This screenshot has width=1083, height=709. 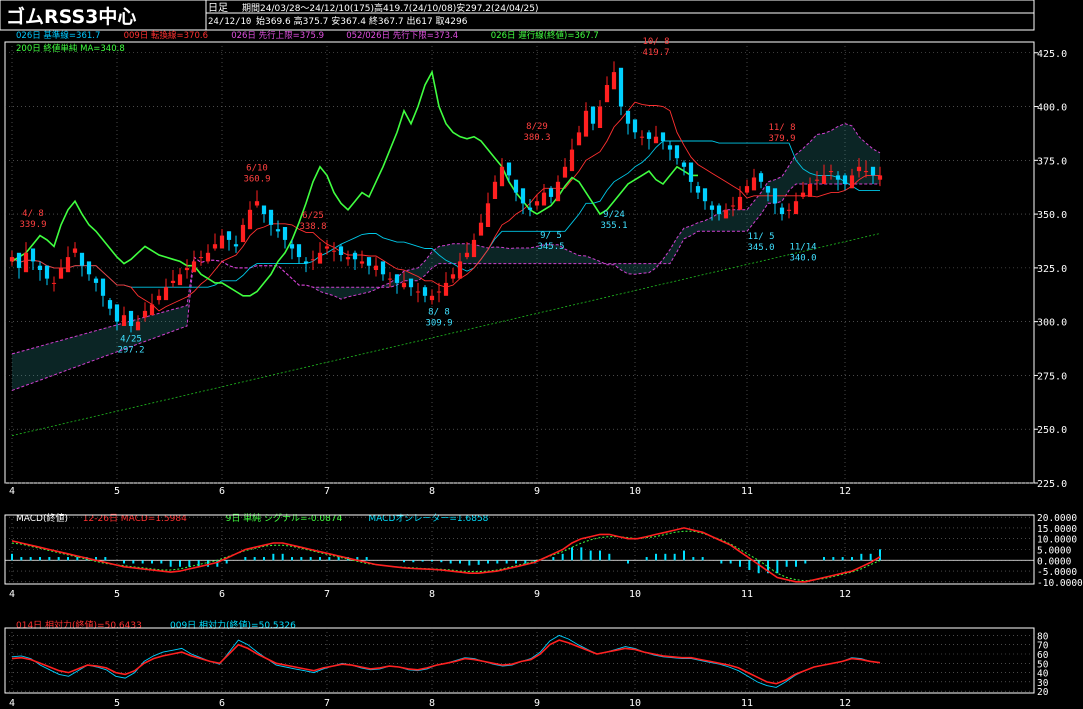 What do you see at coordinates (1057, 518) in the screenshot?
I see `y-tick-label: 20.0000` at bounding box center [1057, 518].